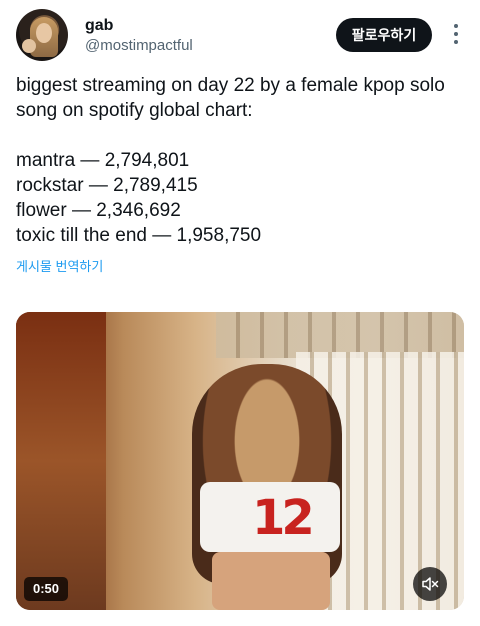  Describe the element at coordinates (46, 589) in the screenshot. I see `video-duration-badge: 0:50` at that location.